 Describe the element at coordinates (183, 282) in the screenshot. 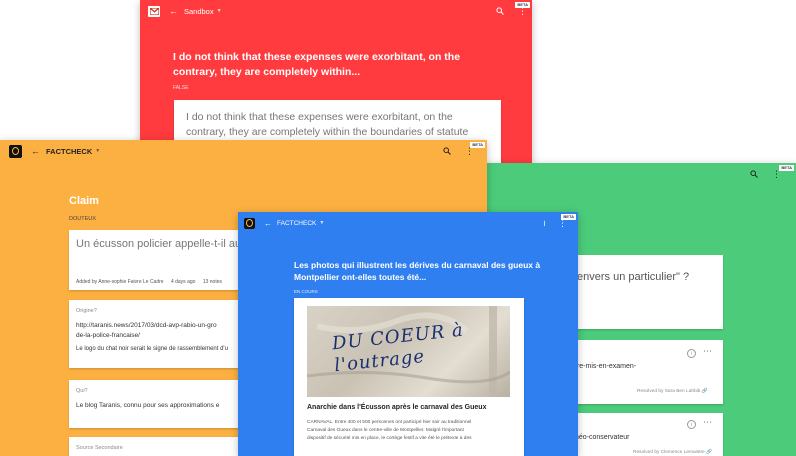

I see `added-time: 4 days ago` at that location.